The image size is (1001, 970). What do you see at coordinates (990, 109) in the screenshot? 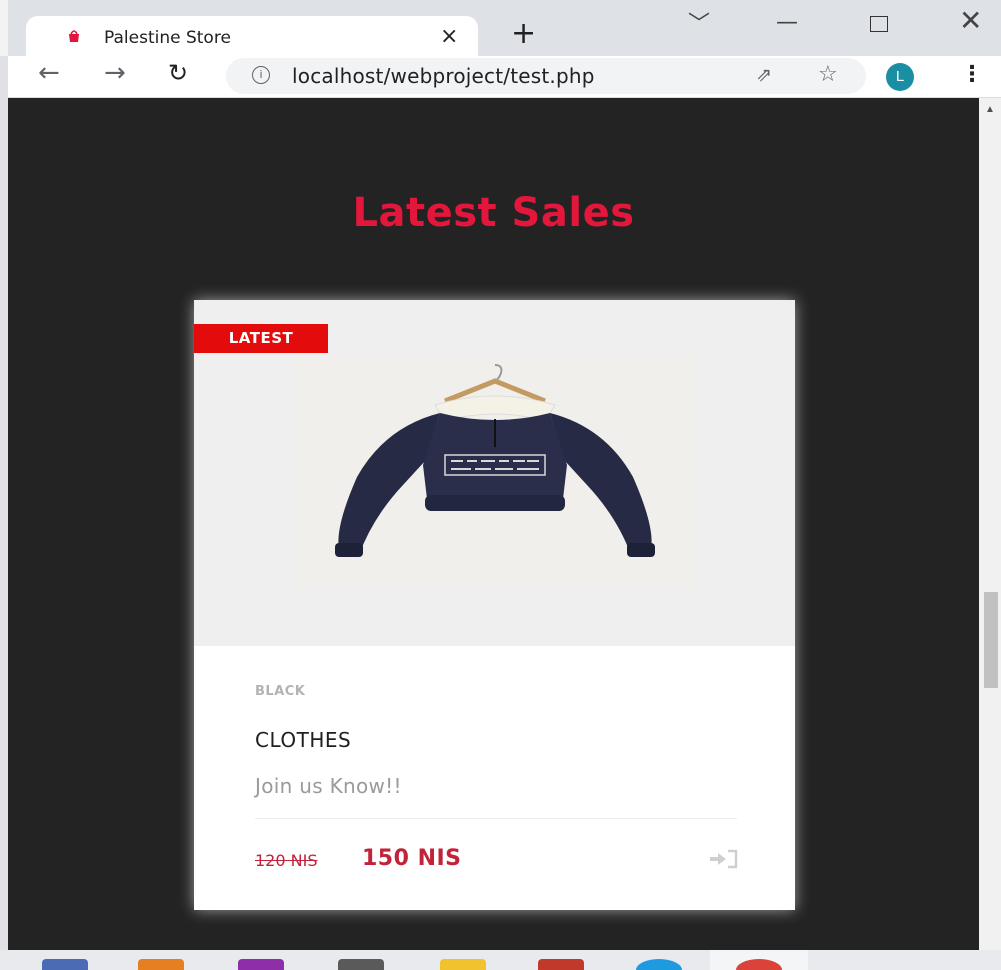
I see `scroll-up-arrow-icon: ▲` at bounding box center [990, 109].